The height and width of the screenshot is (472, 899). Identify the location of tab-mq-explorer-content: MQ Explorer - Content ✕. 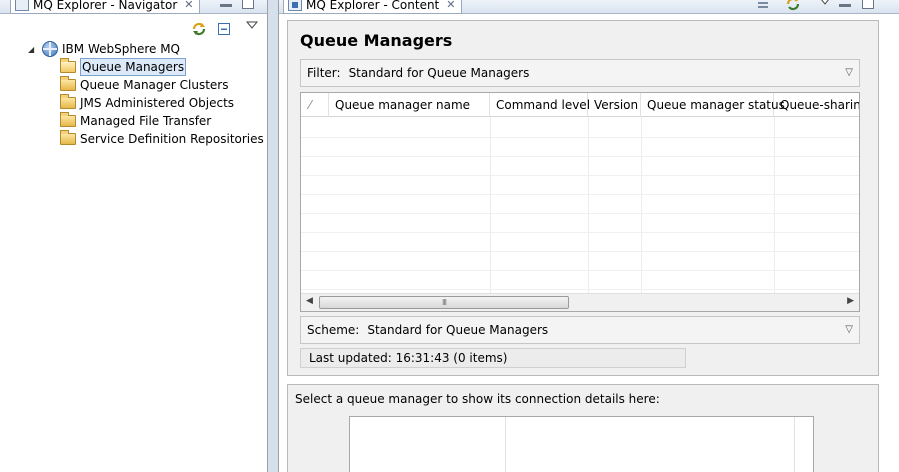
(373, 7).